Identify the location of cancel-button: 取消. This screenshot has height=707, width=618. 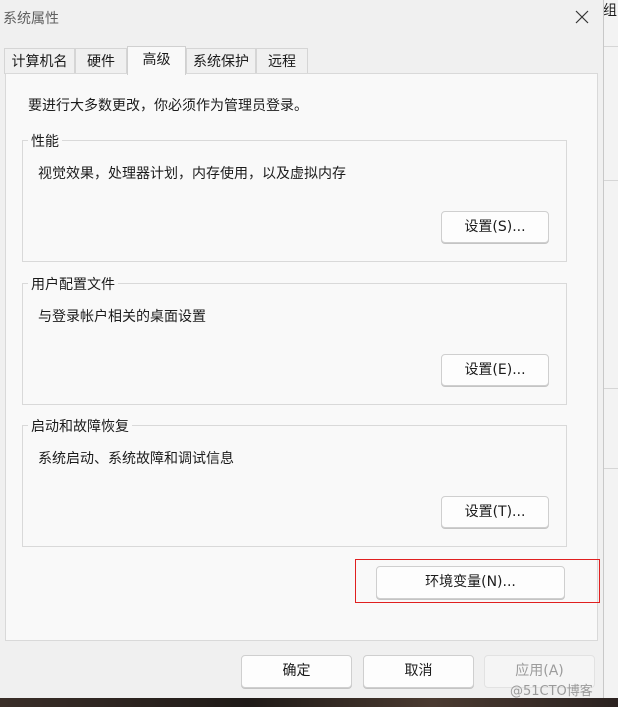
(418, 671).